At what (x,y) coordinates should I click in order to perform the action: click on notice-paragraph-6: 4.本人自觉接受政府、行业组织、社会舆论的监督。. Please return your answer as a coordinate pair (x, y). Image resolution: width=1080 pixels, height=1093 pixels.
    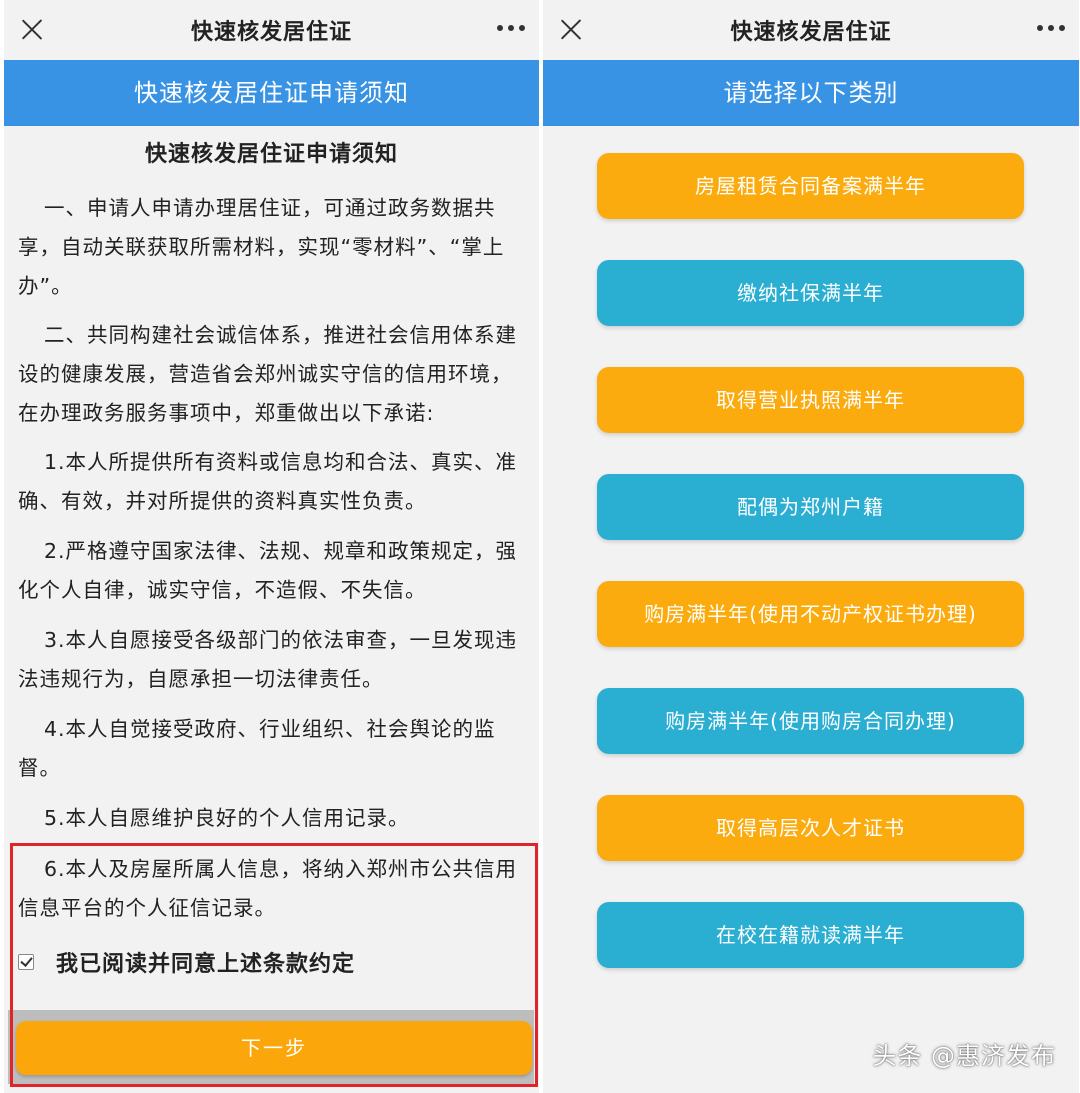
    Looking at the image, I should click on (257, 748).